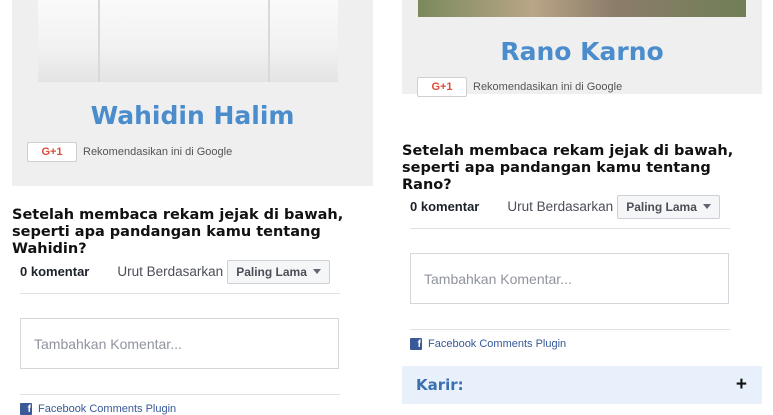  What do you see at coordinates (741, 384) in the screenshot?
I see `plus-icon: +` at bounding box center [741, 384].